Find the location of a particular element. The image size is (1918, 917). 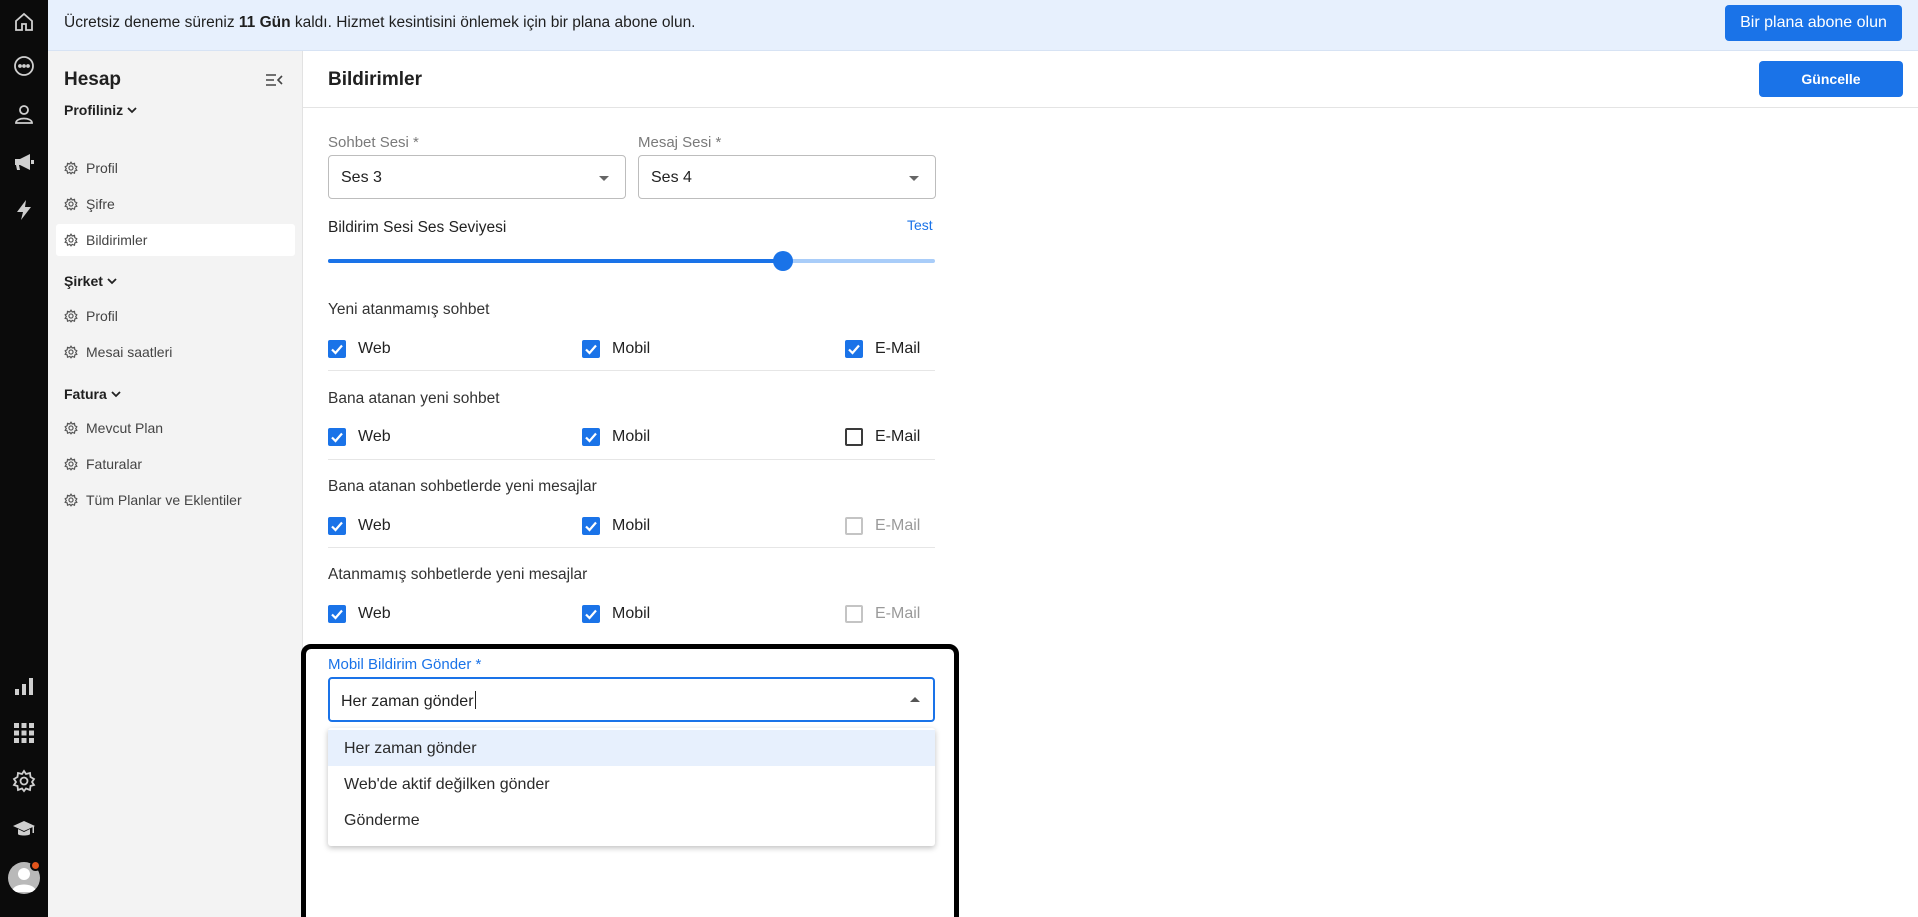

megaphone-icon is located at coordinates (24, 162).